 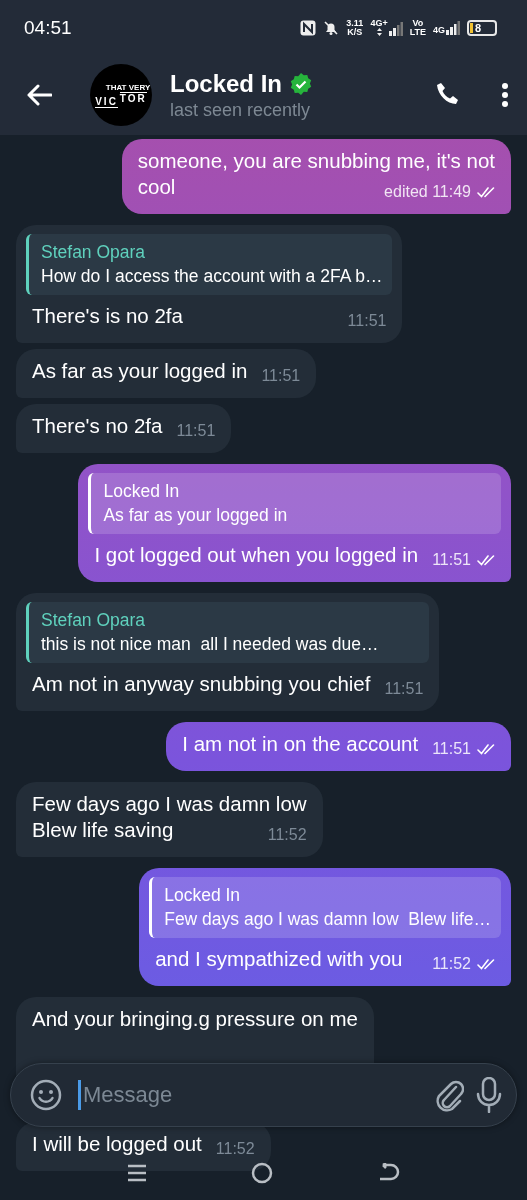 I want to click on message-text: As far as your logged in, so click(x=140, y=370).